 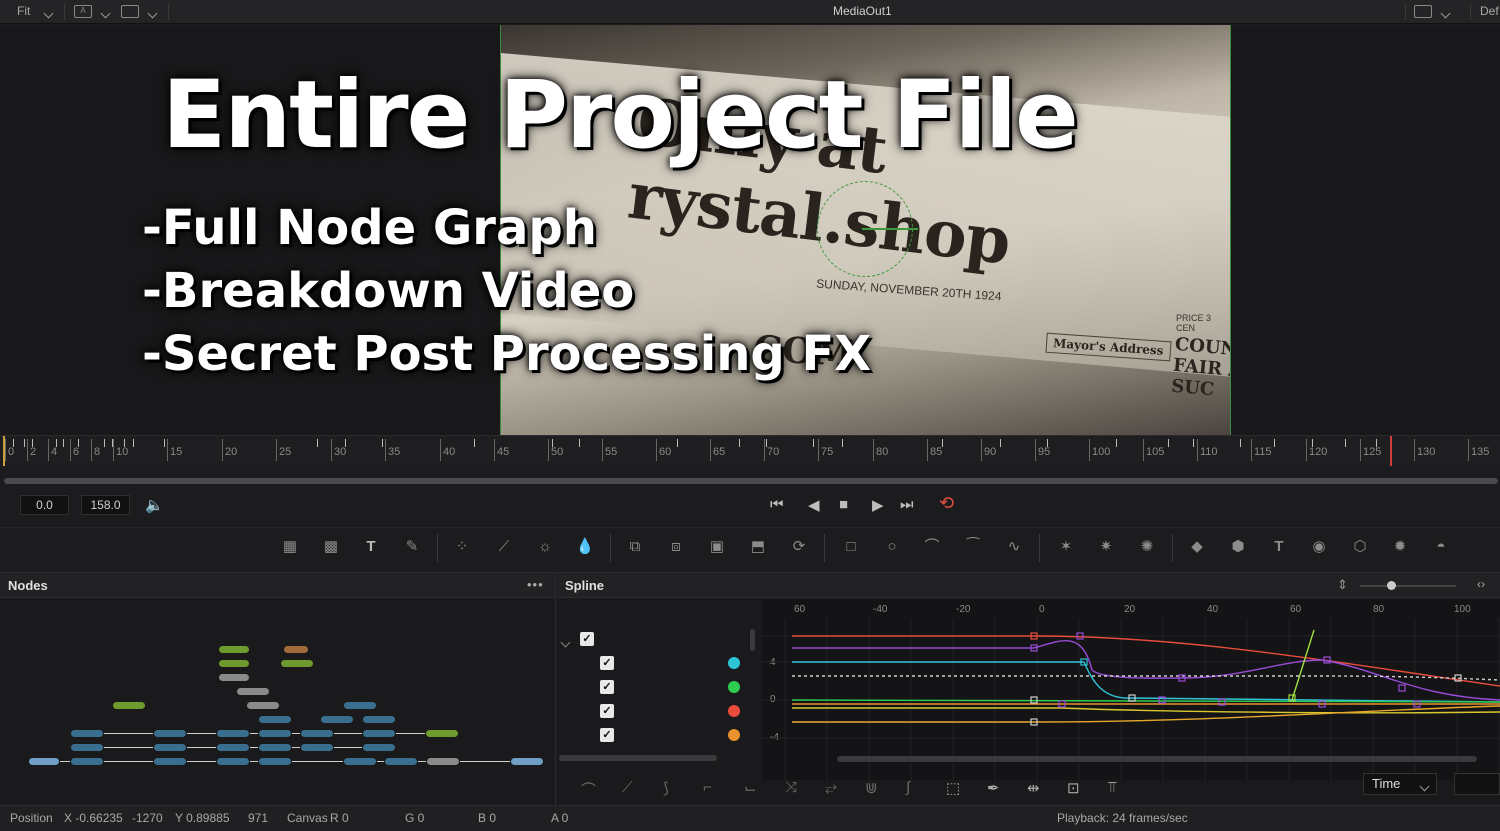 I want to click on node-loader, so click(x=44, y=761).